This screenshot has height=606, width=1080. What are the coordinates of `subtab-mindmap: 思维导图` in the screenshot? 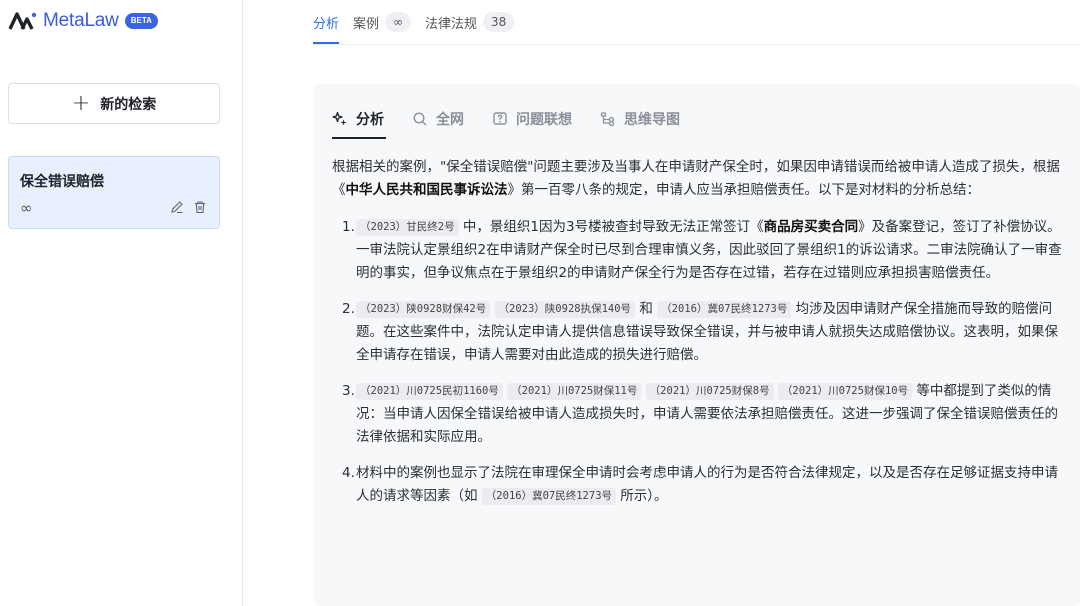 It's located at (640, 119).